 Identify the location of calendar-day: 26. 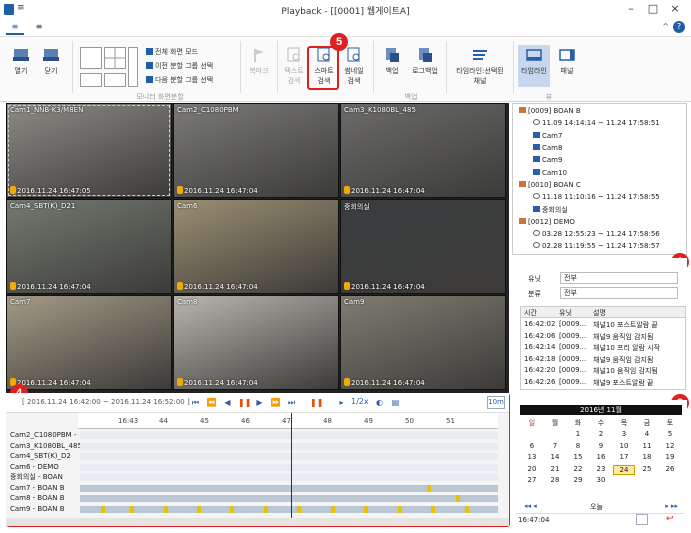
(670, 469).